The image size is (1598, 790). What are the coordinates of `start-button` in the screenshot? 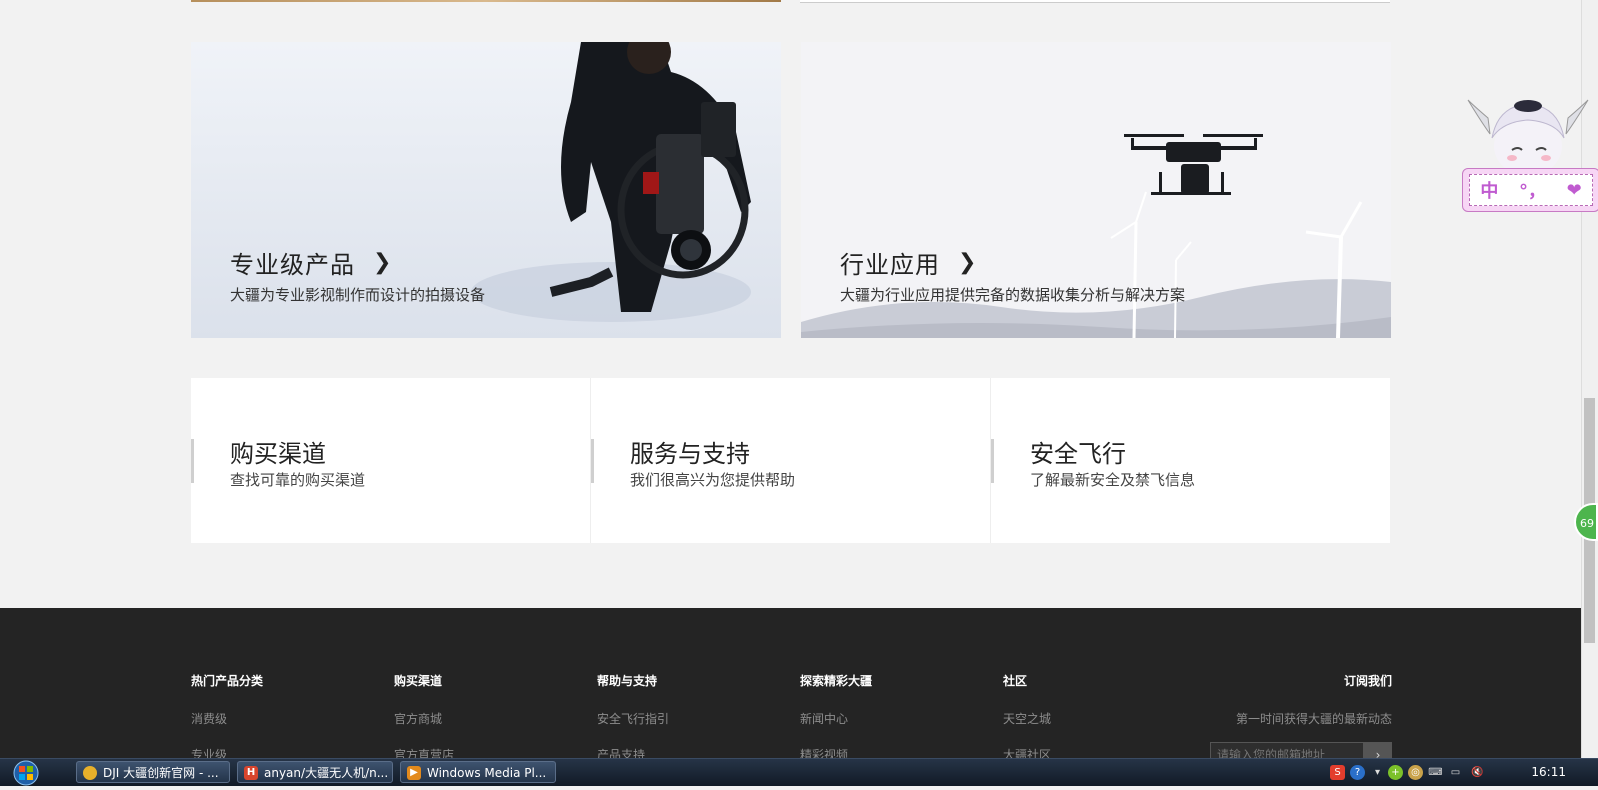 It's located at (24, 773).